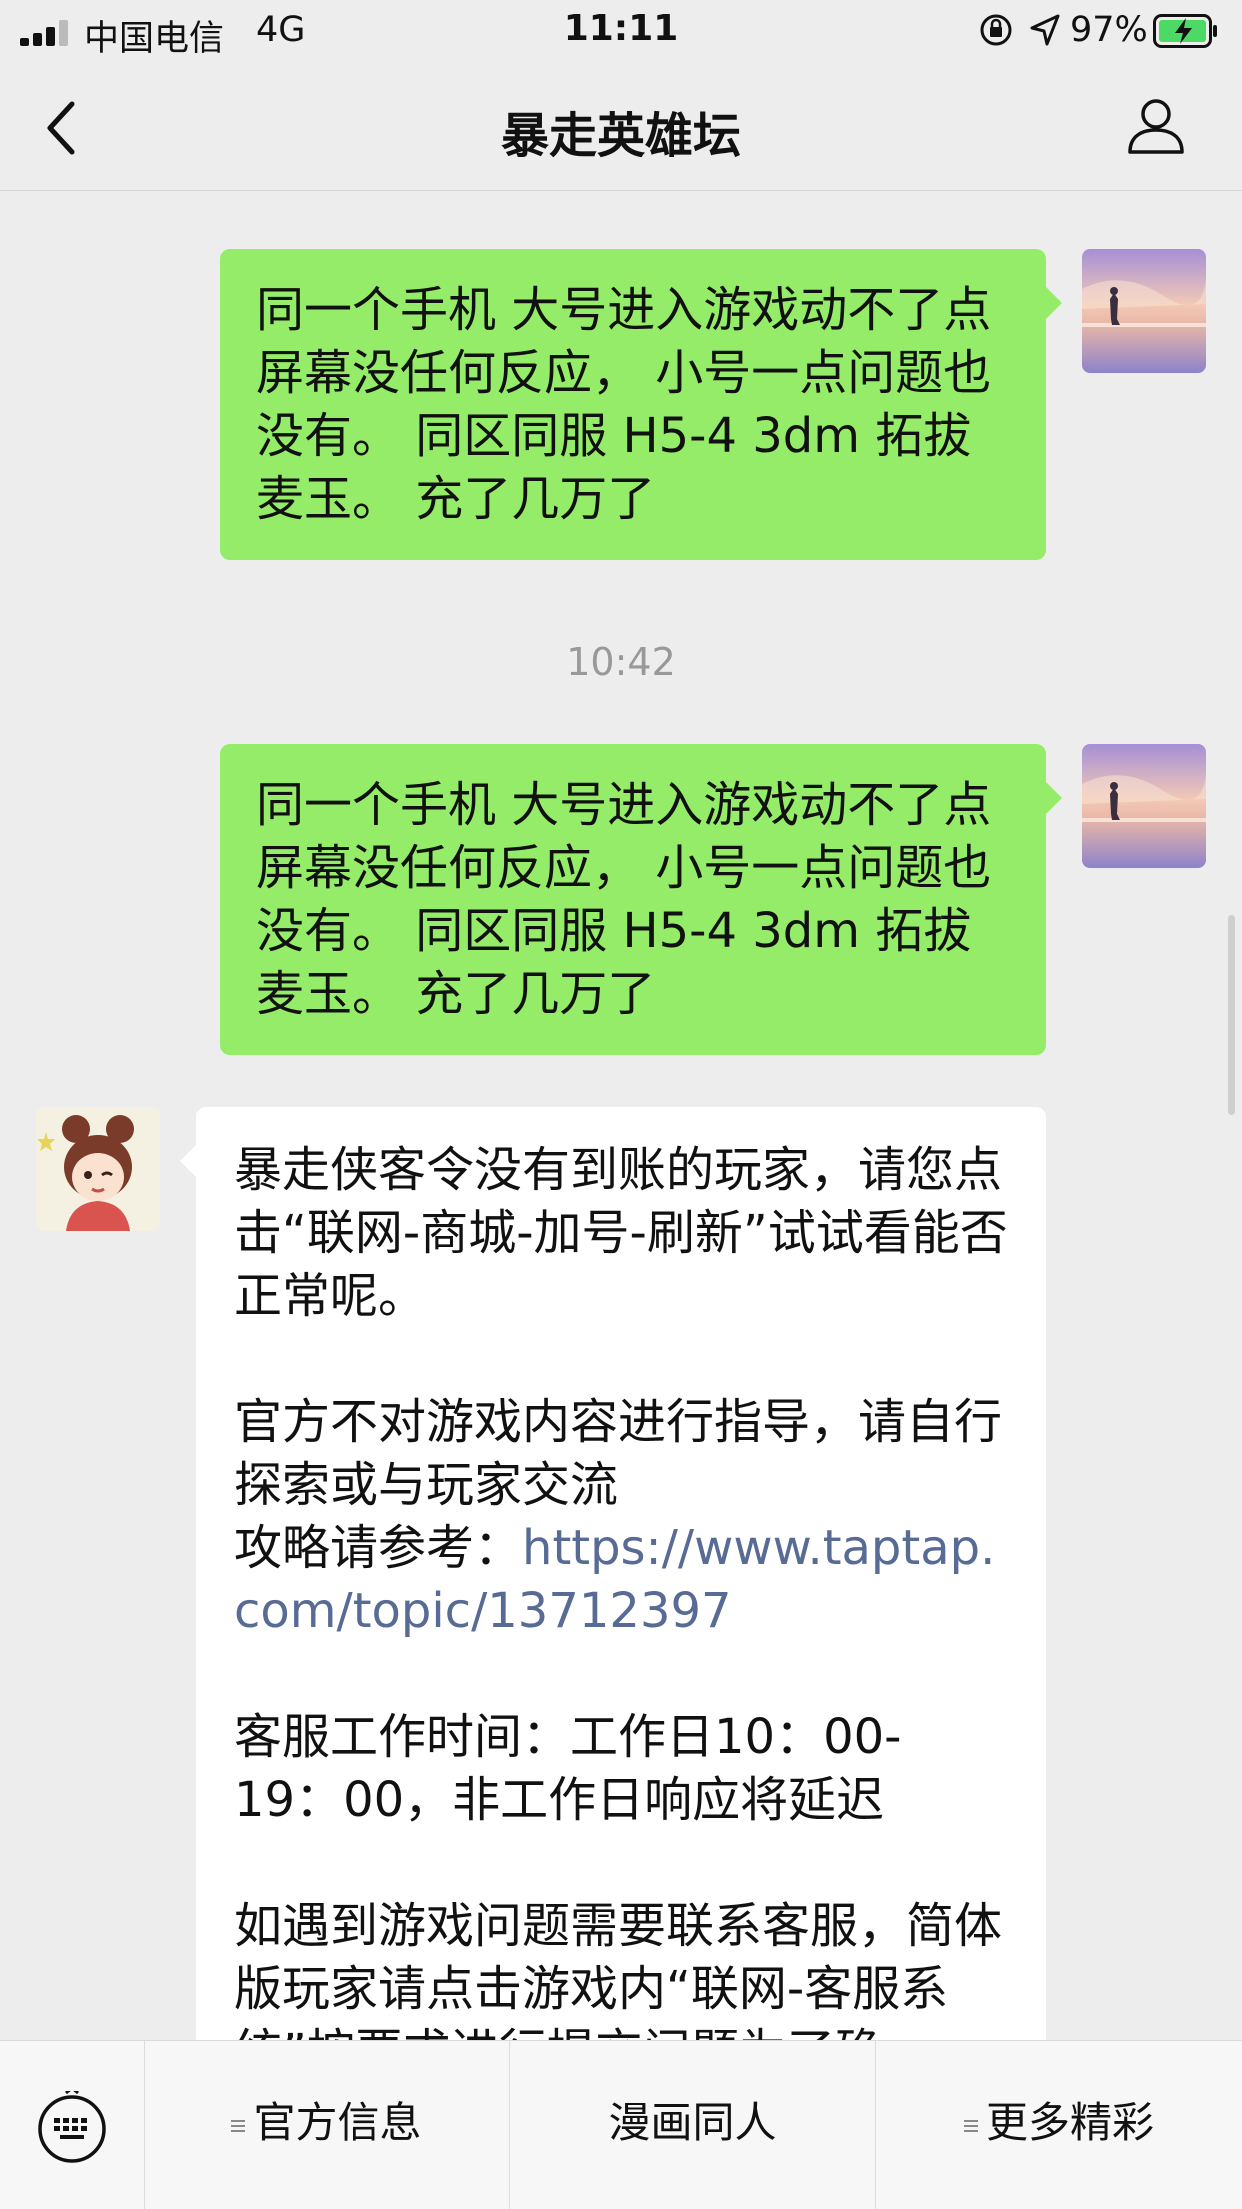  What do you see at coordinates (620, 136) in the screenshot?
I see `page-title: 暴走英雄坛` at bounding box center [620, 136].